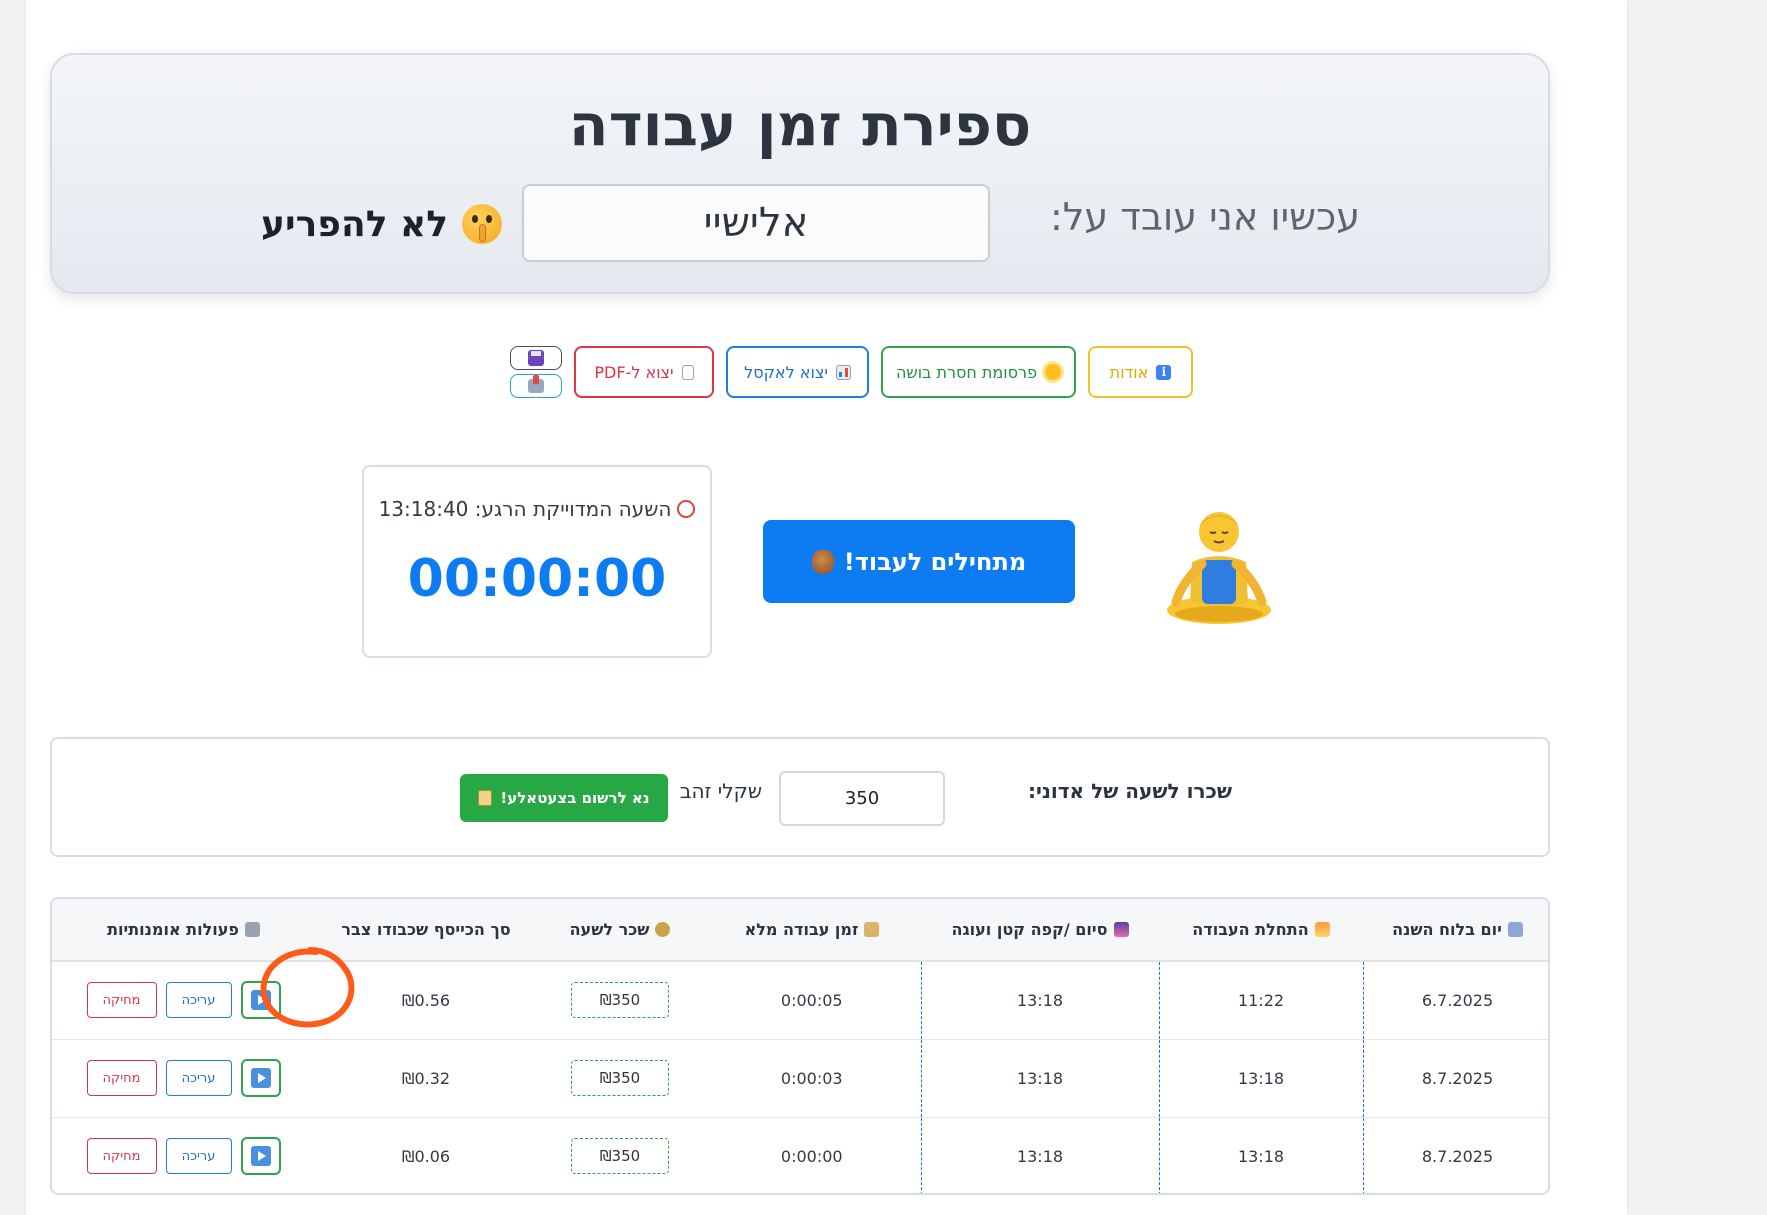  What do you see at coordinates (482, 224) in the screenshot?
I see `shushing-face-icon` at bounding box center [482, 224].